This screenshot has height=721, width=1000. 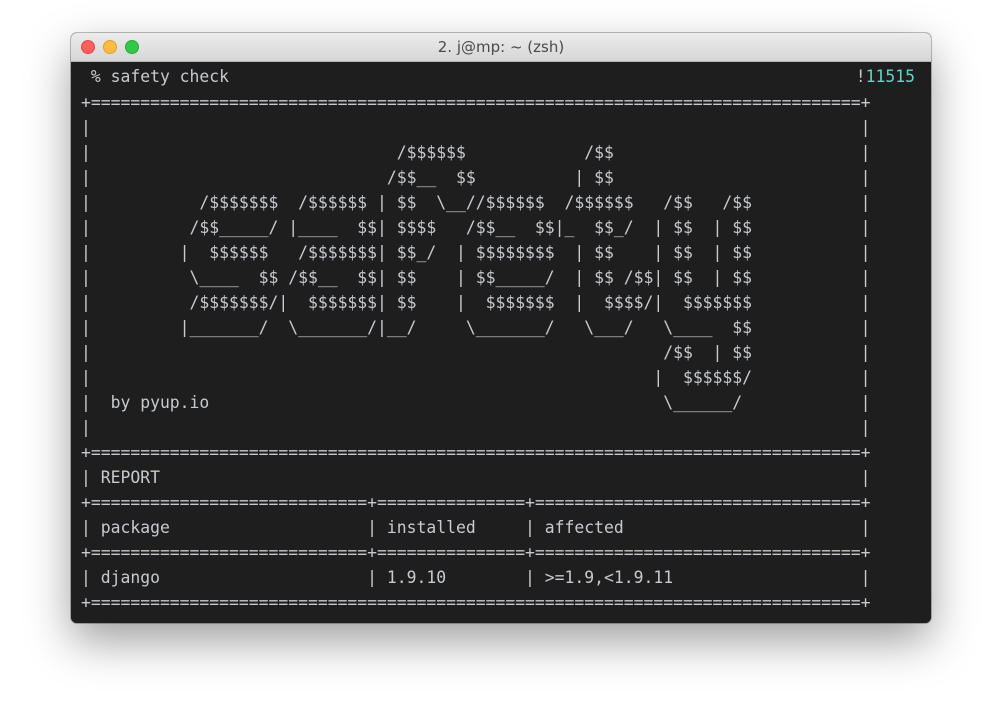 What do you see at coordinates (476, 377) in the screenshot?
I see `banner-line: | | $$$$$$/ |` at bounding box center [476, 377].